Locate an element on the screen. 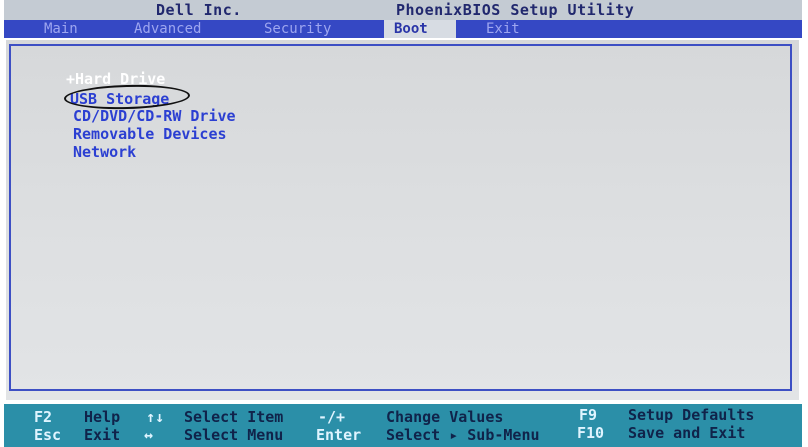 The width and height of the screenshot is (808, 447). tab-advanced: Advanced is located at coordinates (167, 29).